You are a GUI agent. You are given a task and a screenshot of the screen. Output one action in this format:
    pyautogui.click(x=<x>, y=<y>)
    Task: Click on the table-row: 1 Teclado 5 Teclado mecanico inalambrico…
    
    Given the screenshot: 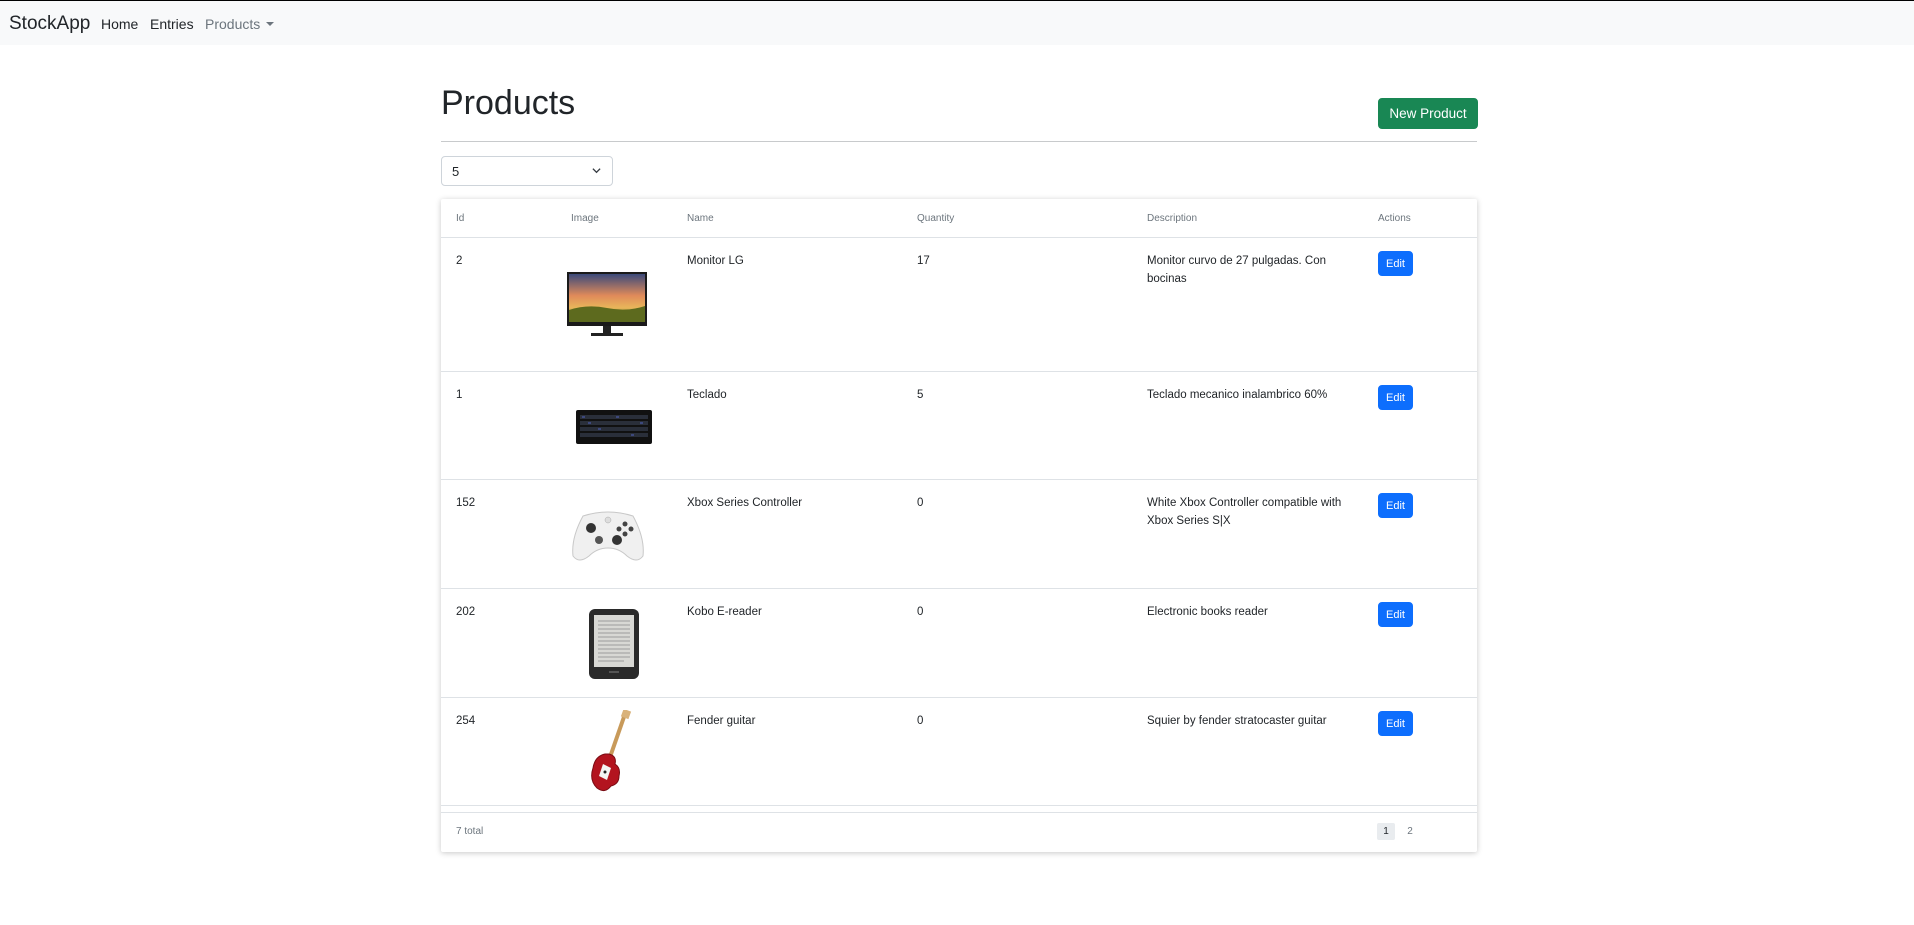 What is the action you would take?
    pyautogui.click(x=959, y=426)
    